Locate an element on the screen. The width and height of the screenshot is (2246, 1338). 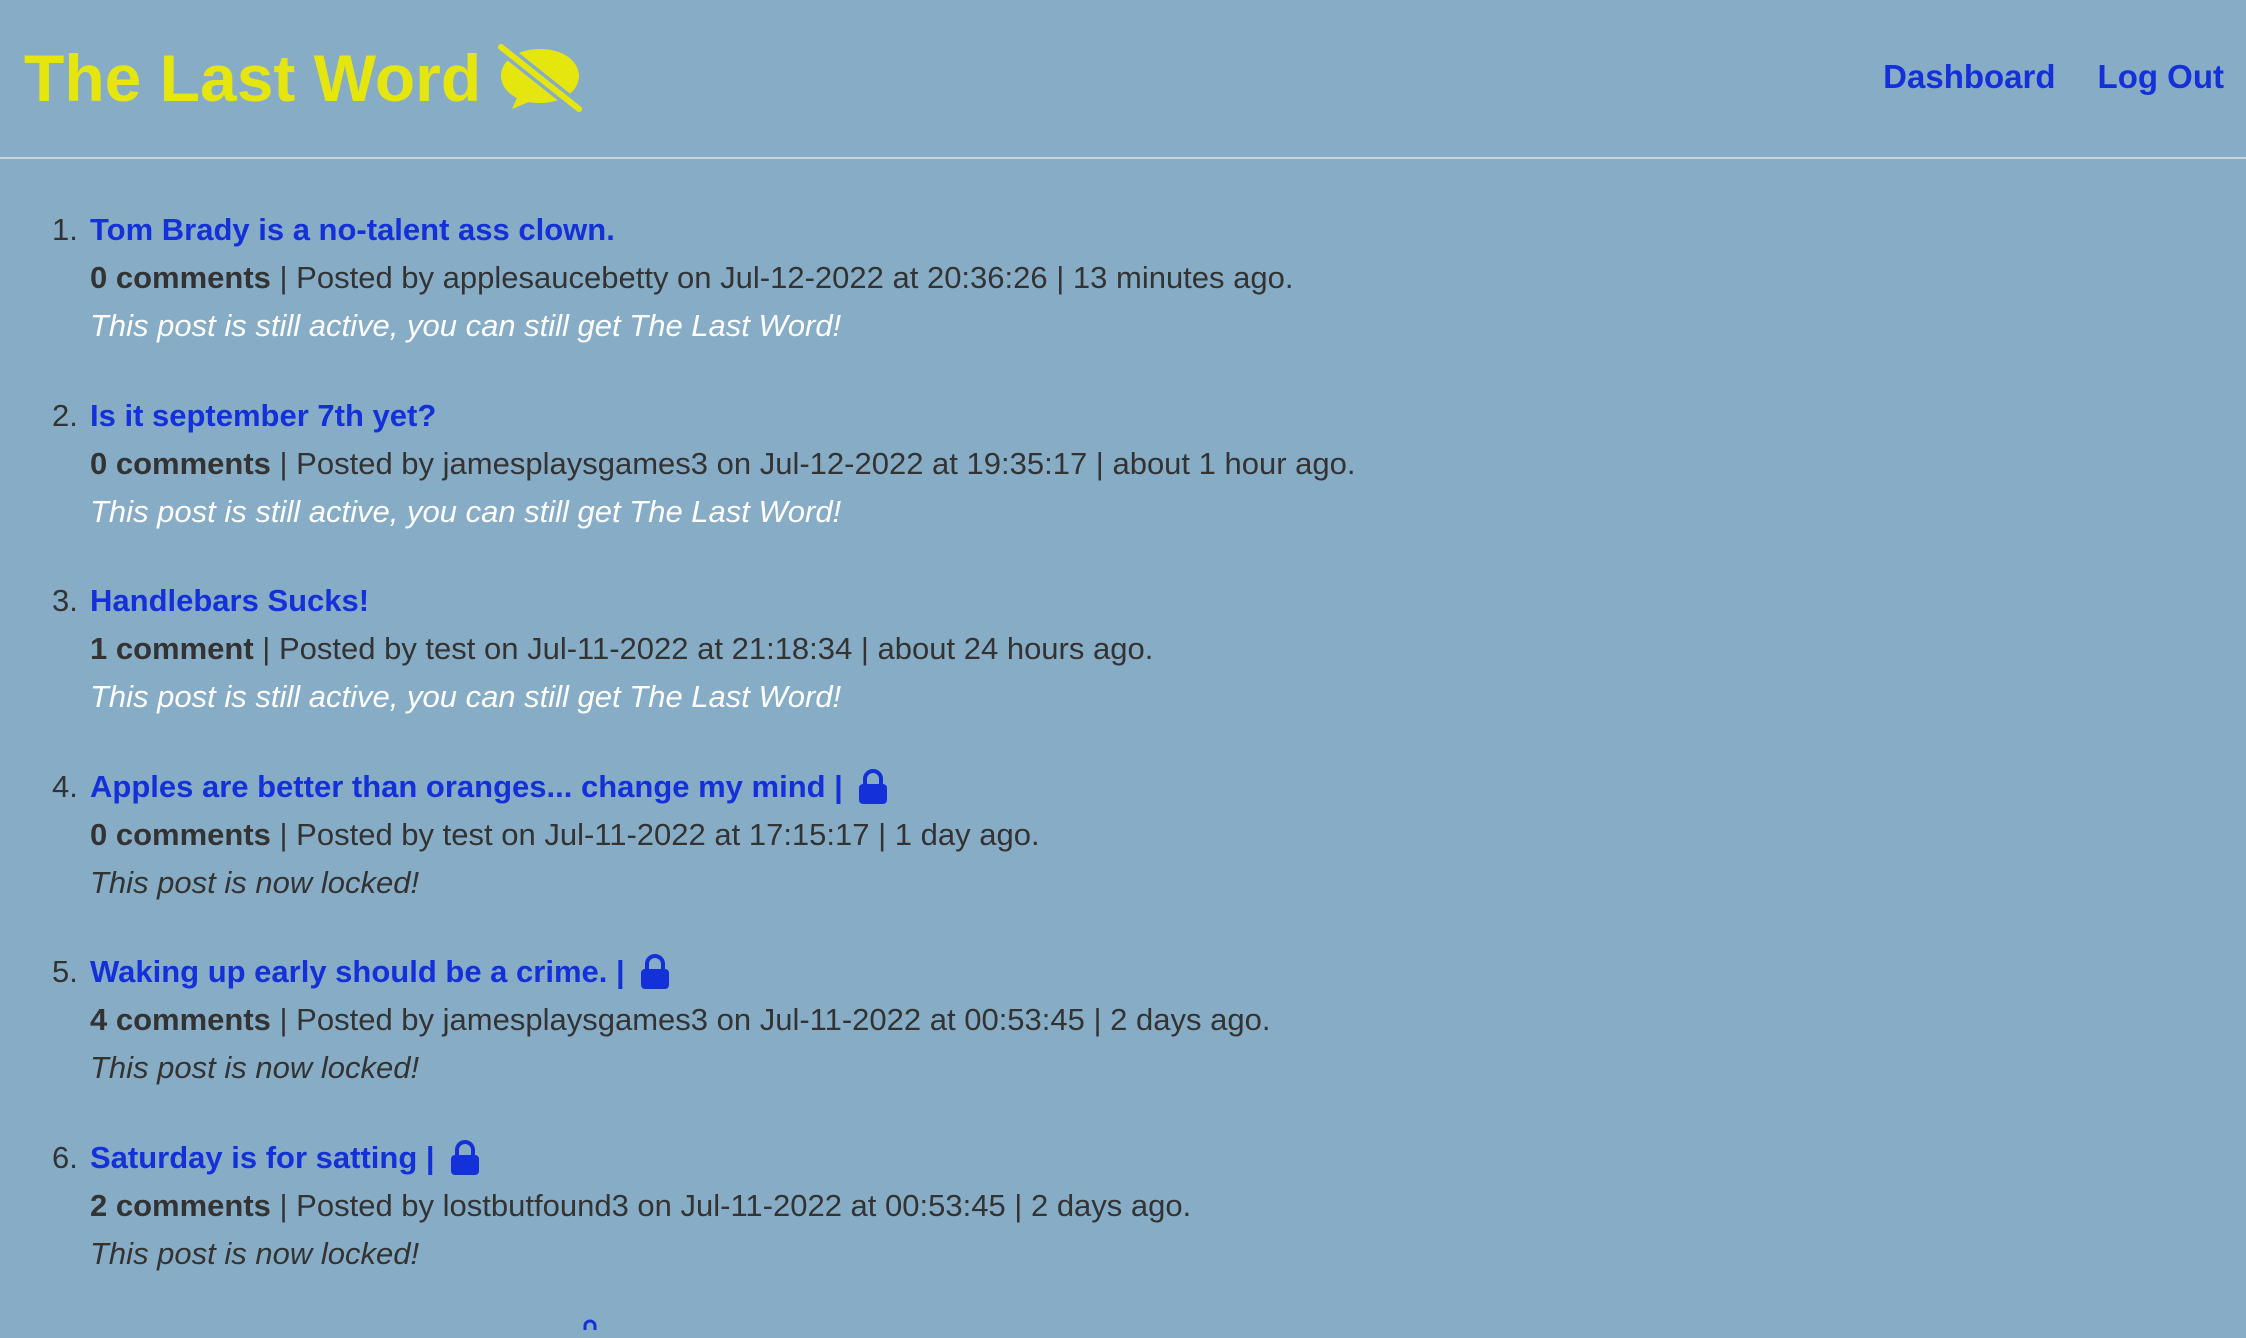
post-title-text: Saturday is for satting | is located at coordinates (262, 1157).